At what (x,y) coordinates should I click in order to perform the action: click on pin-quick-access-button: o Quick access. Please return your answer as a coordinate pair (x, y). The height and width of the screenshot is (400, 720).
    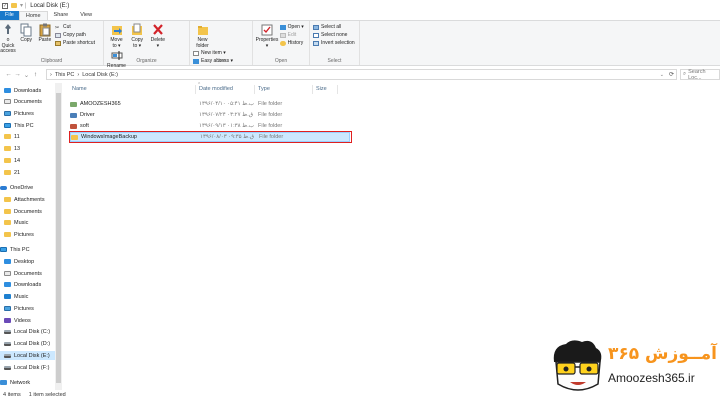
    Looking at the image, I should click on (8, 39).